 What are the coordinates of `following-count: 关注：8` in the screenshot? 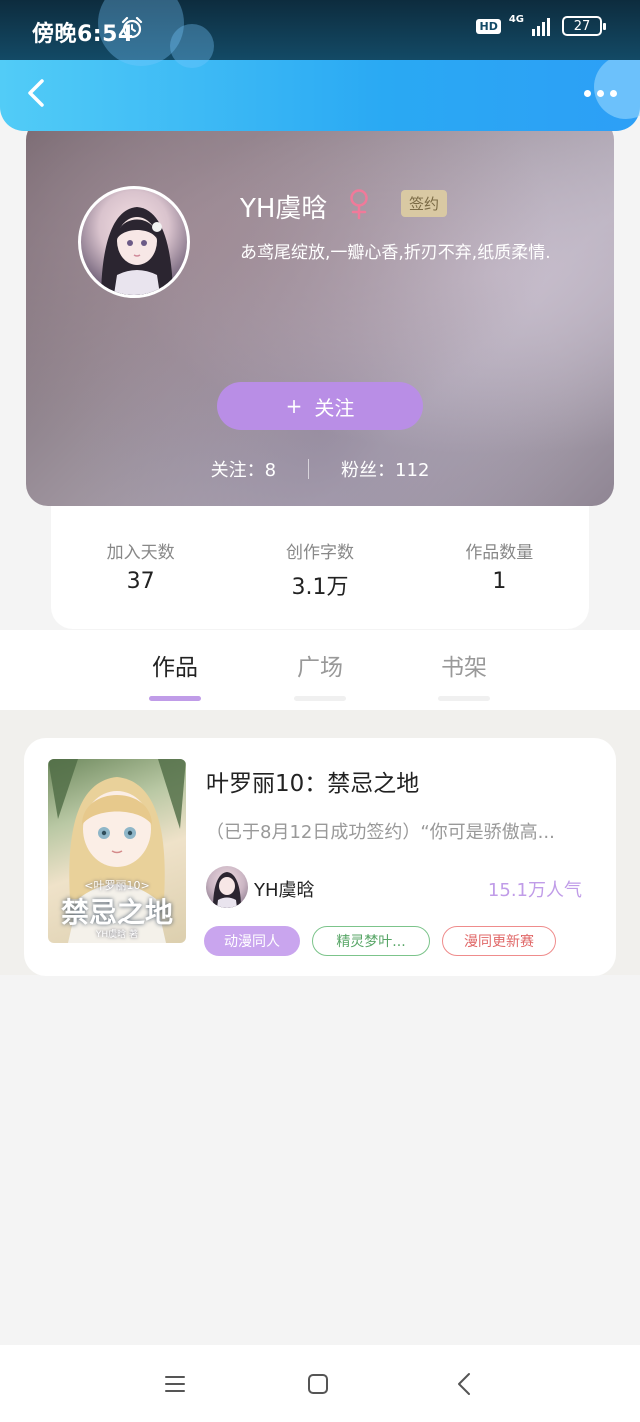 It's located at (243, 469).